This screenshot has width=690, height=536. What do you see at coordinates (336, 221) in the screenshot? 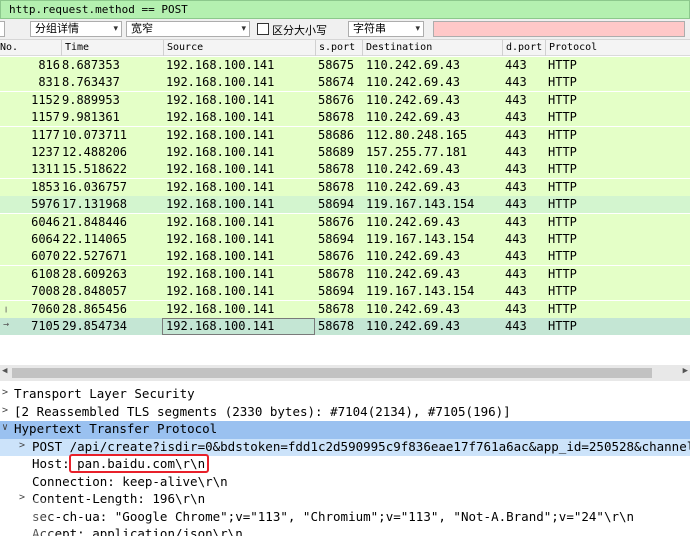
I see `packet-sport: 58676` at bounding box center [336, 221].